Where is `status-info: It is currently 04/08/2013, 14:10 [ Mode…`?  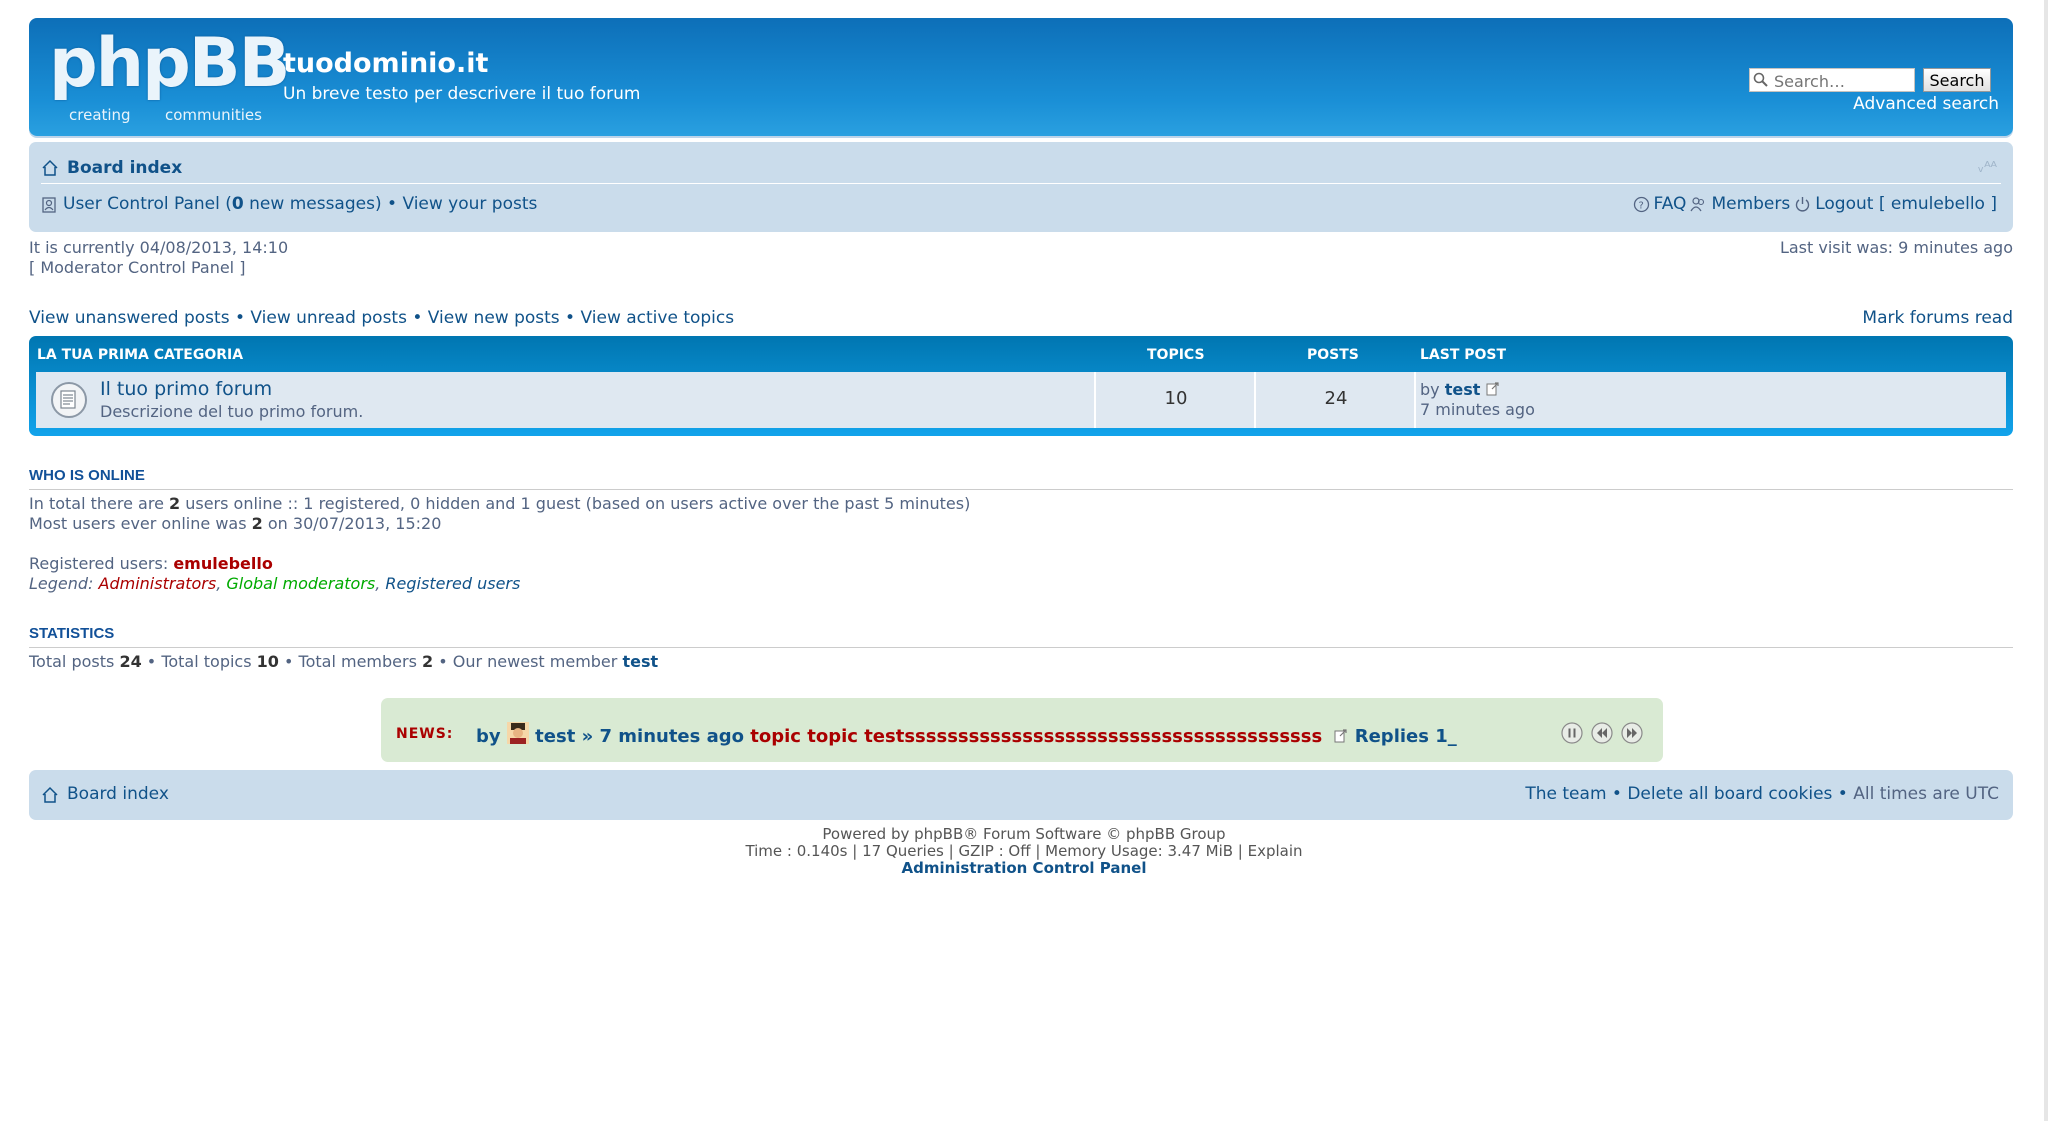 status-info: It is currently 04/08/2013, 14:10 [ Mode… is located at coordinates (158, 258).